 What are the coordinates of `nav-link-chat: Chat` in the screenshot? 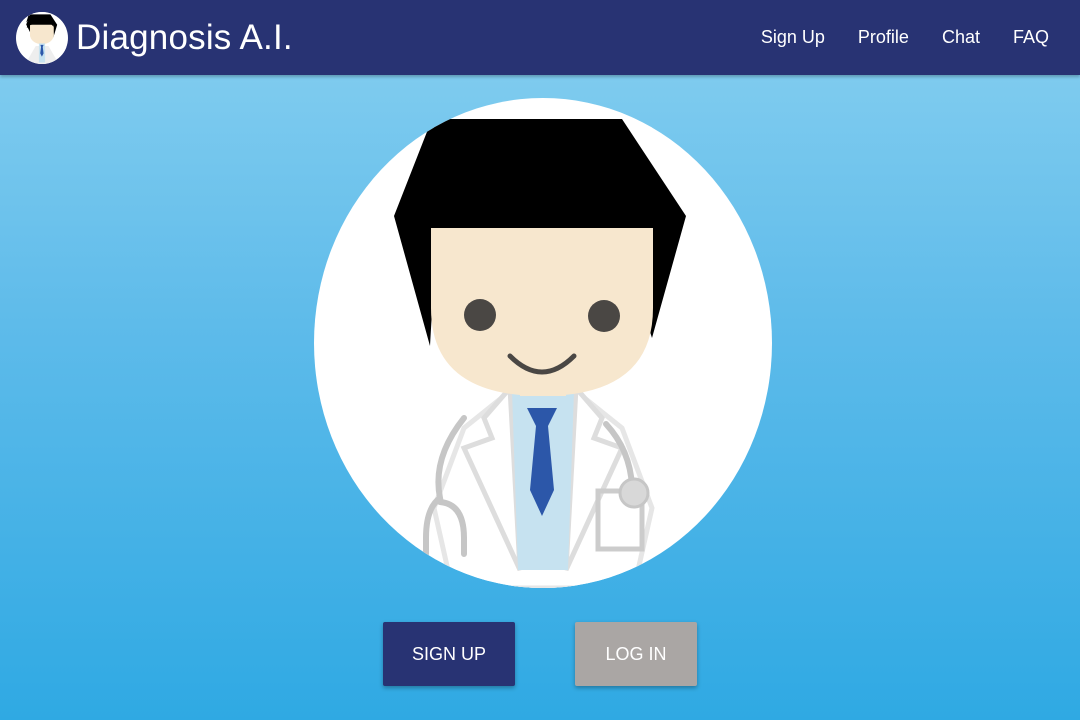 It's located at (961, 37).